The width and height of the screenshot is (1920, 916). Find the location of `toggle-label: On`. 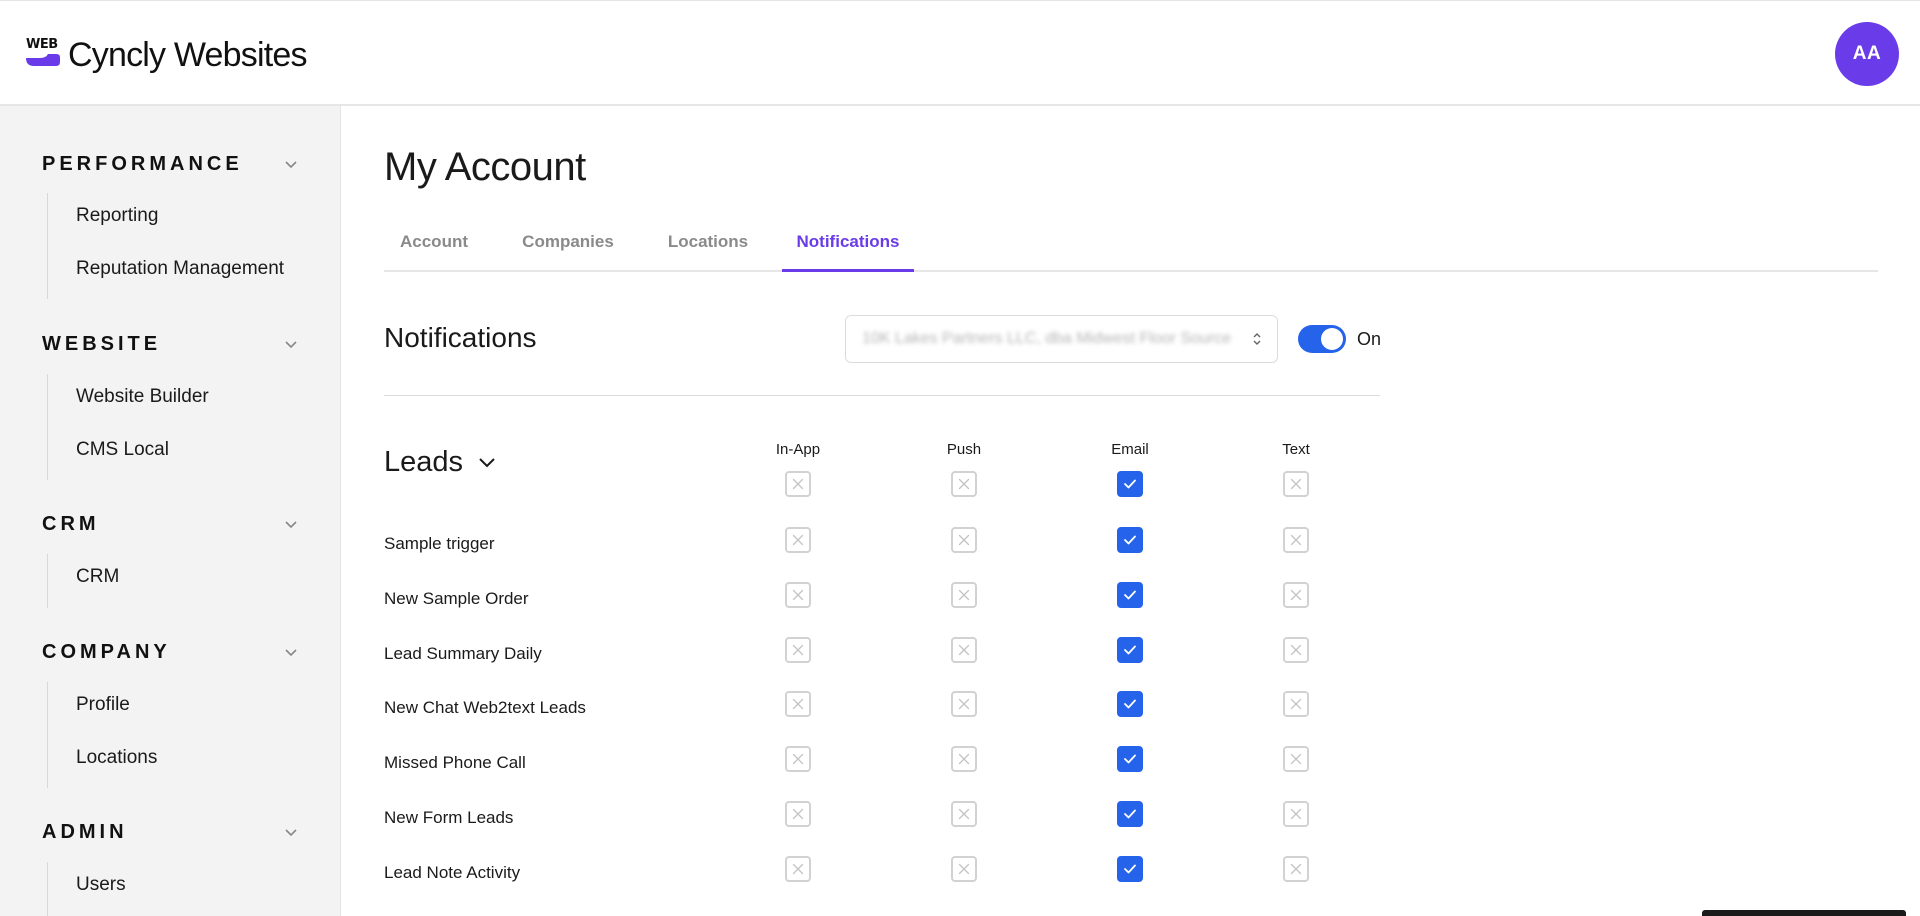

toggle-label: On is located at coordinates (1369, 339).